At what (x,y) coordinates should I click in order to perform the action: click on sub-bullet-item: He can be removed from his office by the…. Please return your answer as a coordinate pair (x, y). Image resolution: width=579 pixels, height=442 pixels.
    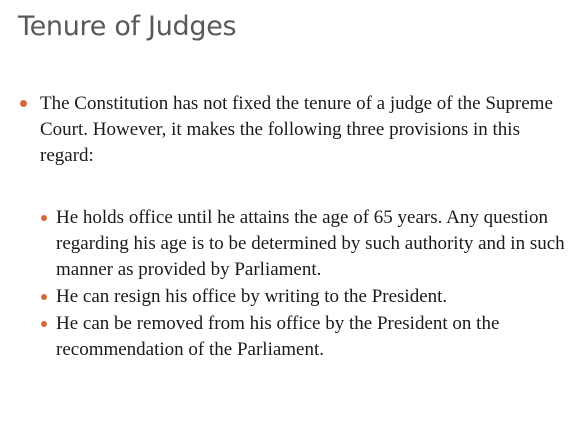
    Looking at the image, I should click on (304, 337).